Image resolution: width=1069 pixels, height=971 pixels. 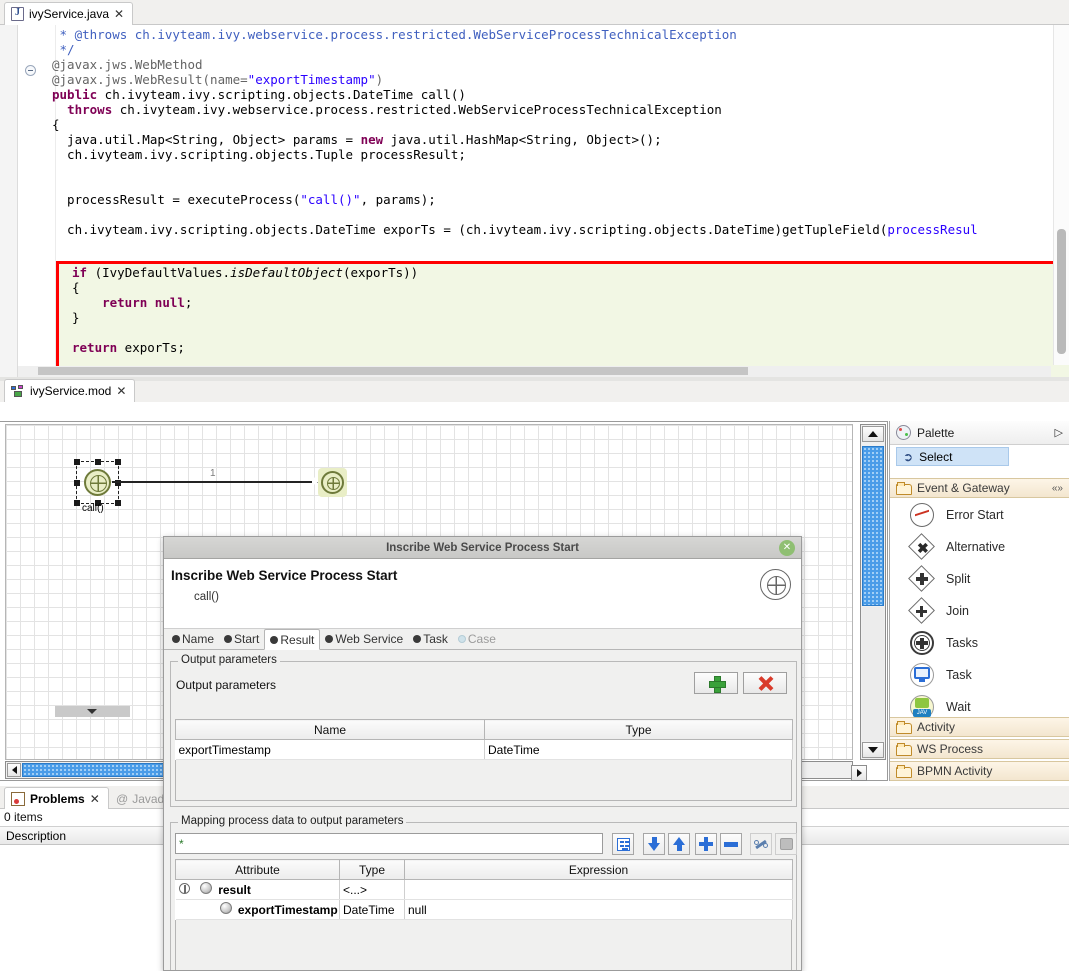 What do you see at coordinates (30, 70) in the screenshot?
I see `fold-collapse-icon` at bounding box center [30, 70].